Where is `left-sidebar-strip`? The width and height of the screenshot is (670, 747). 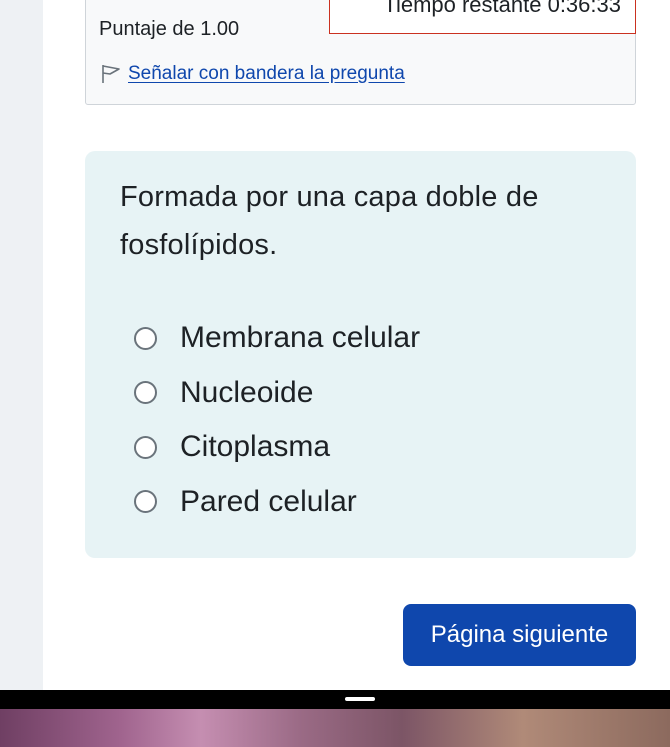
left-sidebar-strip is located at coordinates (21, 345).